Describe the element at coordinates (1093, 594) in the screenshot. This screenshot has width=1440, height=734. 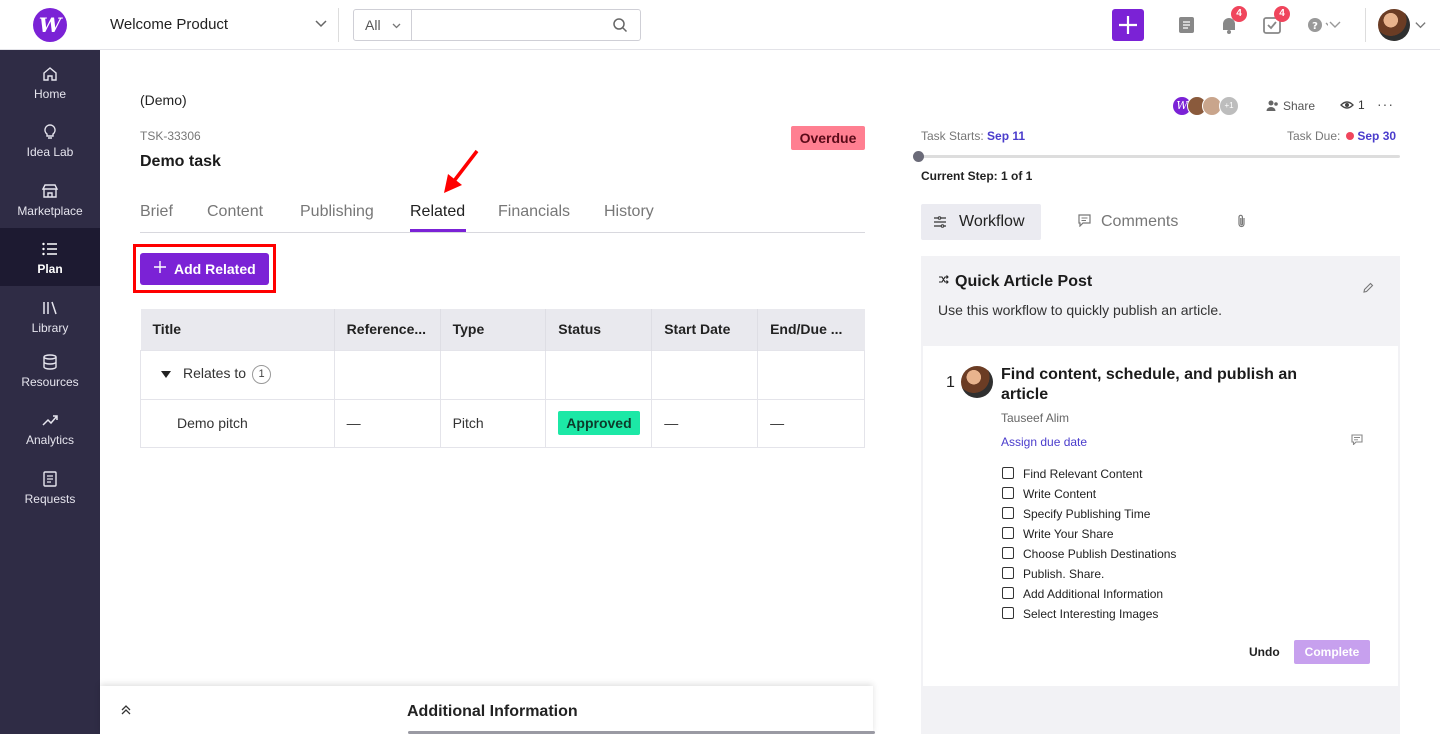
I see `checklist-label: Add Additional Information` at that location.